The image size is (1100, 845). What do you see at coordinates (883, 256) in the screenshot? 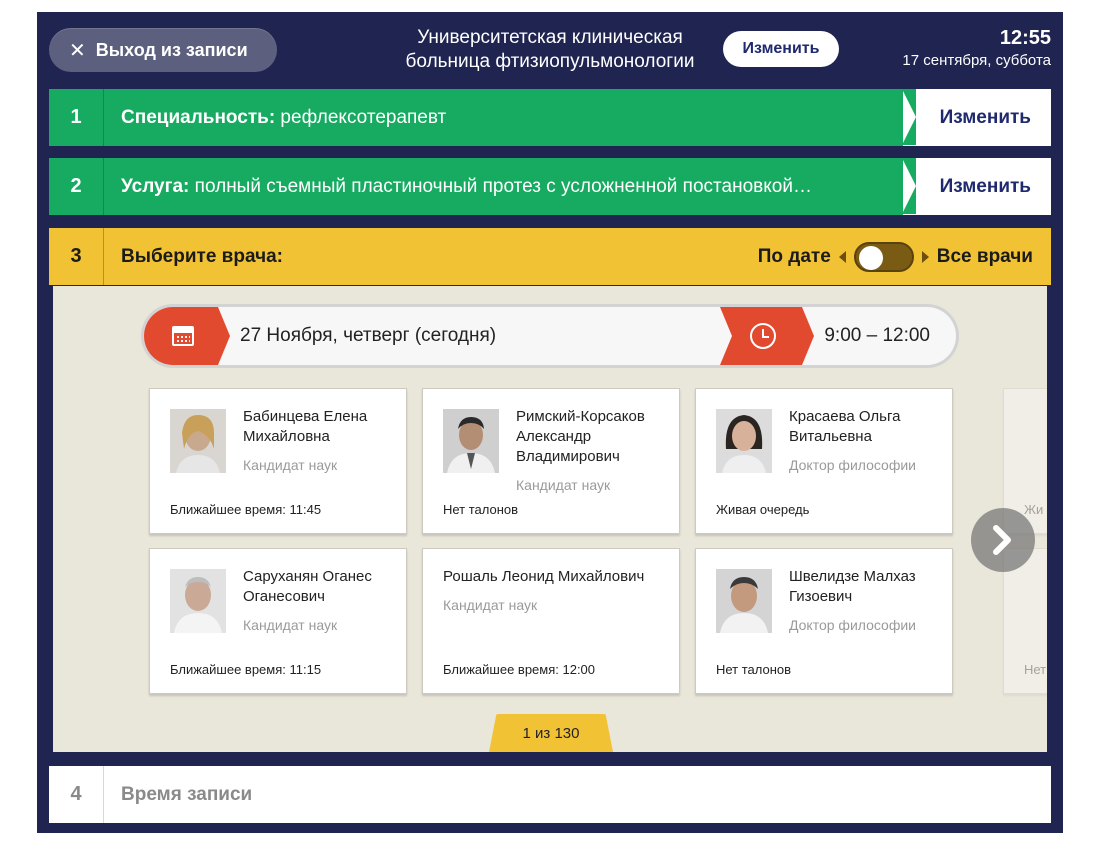
I see `sort-toggle` at bounding box center [883, 256].